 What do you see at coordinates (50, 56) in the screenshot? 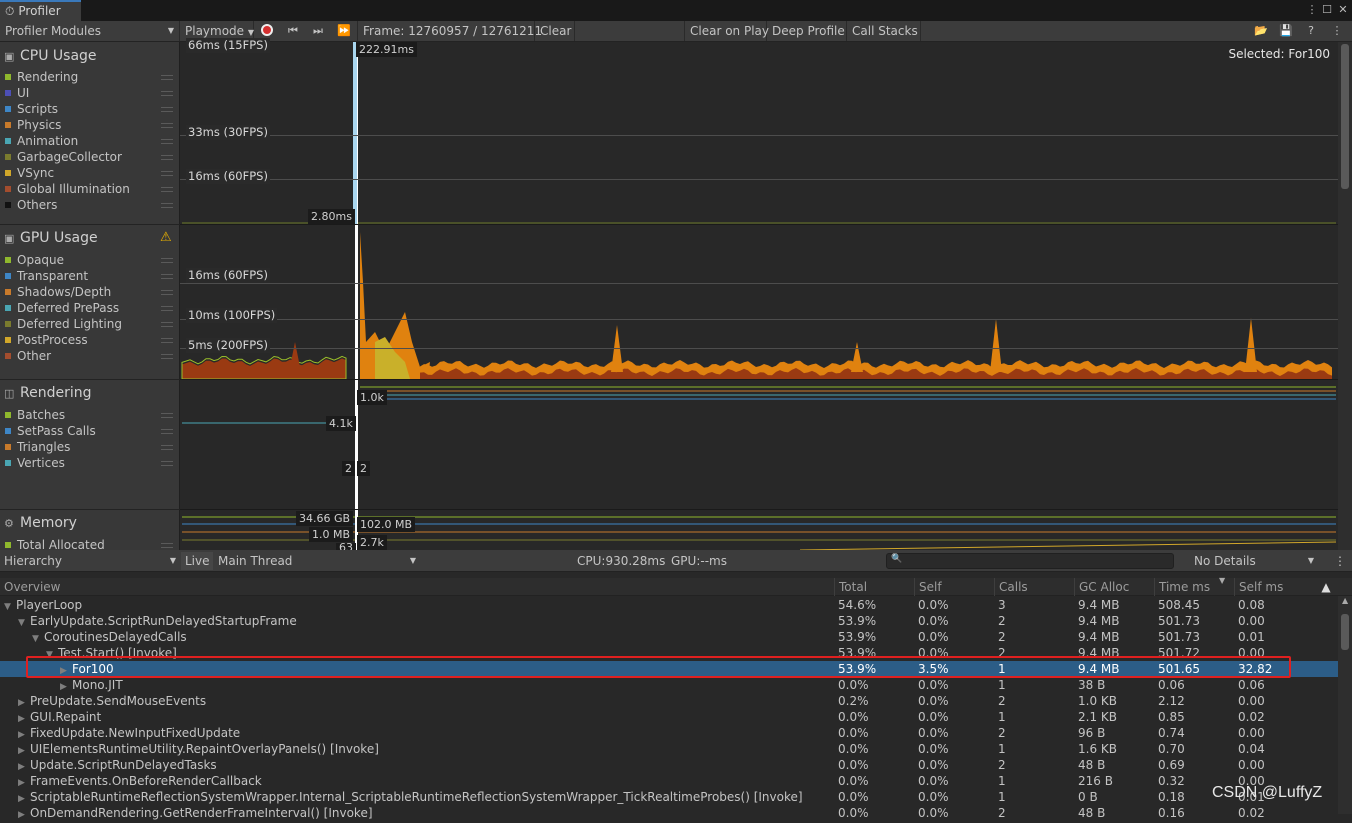
I see `cpu-module-header: ▣ CPU Usage` at bounding box center [50, 56].